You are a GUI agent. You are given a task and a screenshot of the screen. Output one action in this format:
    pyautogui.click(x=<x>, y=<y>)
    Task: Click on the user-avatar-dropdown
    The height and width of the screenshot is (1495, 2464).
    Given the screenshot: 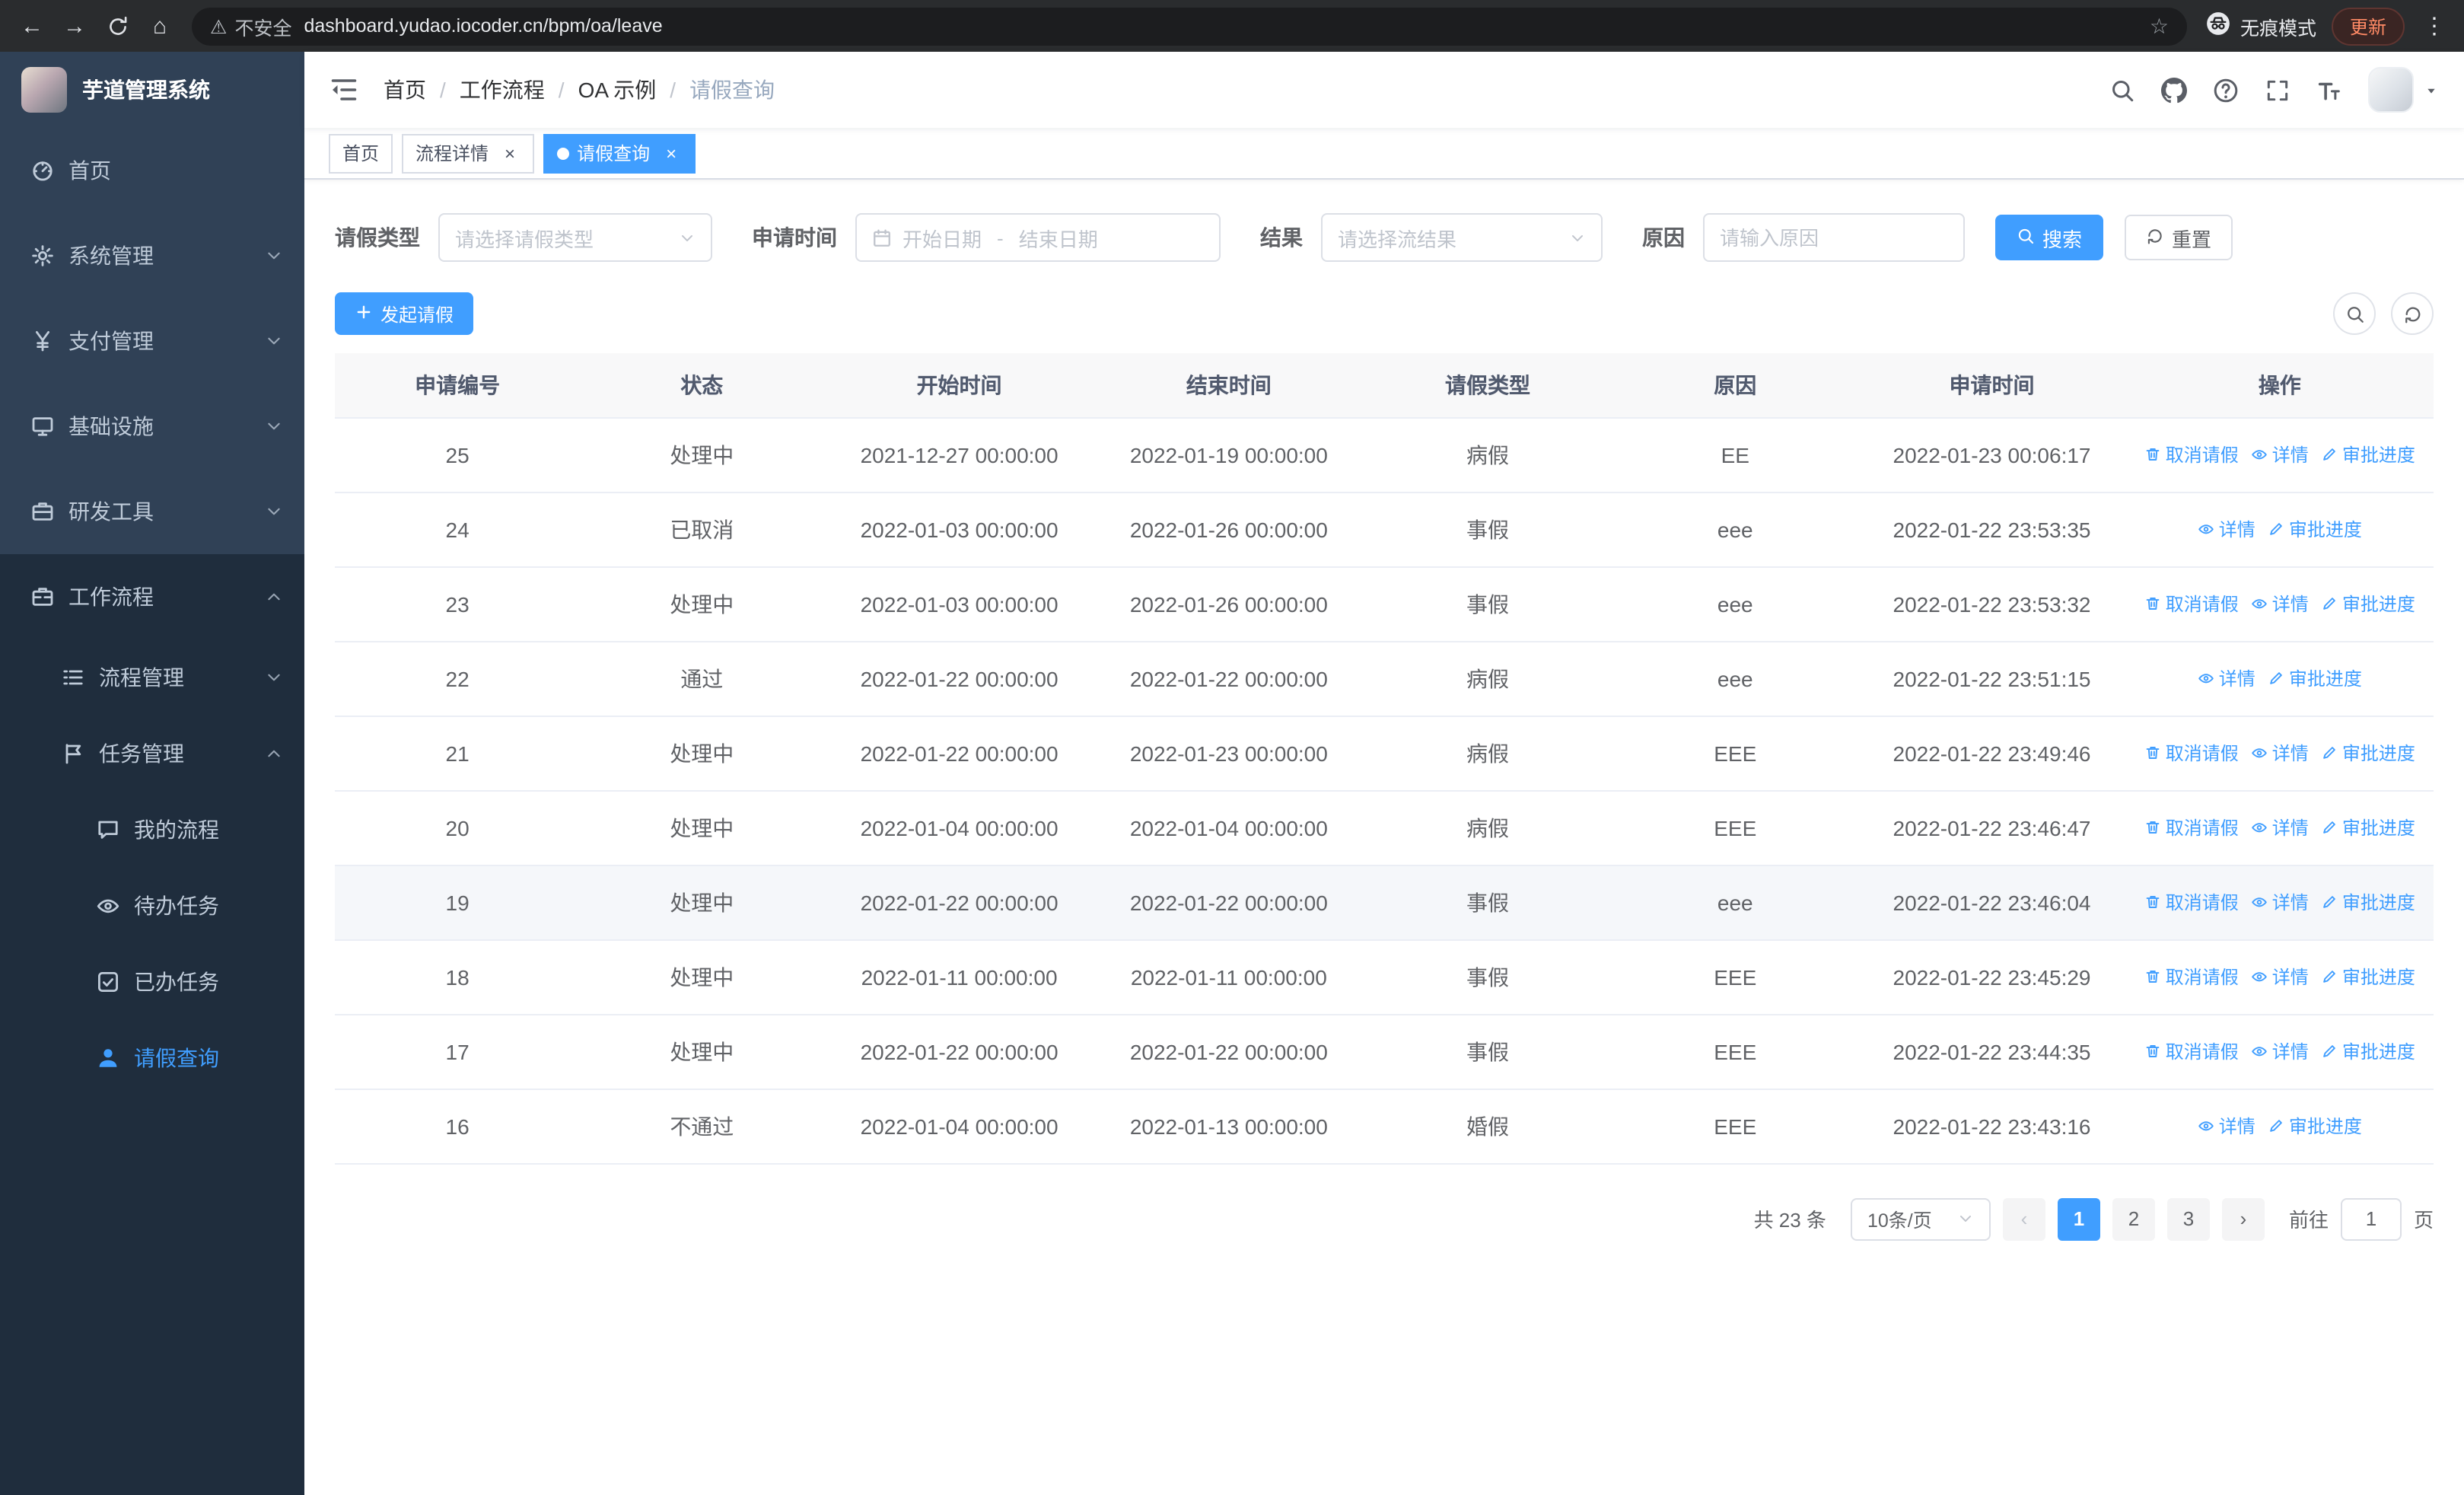 What is the action you would take?
    pyautogui.click(x=2404, y=90)
    